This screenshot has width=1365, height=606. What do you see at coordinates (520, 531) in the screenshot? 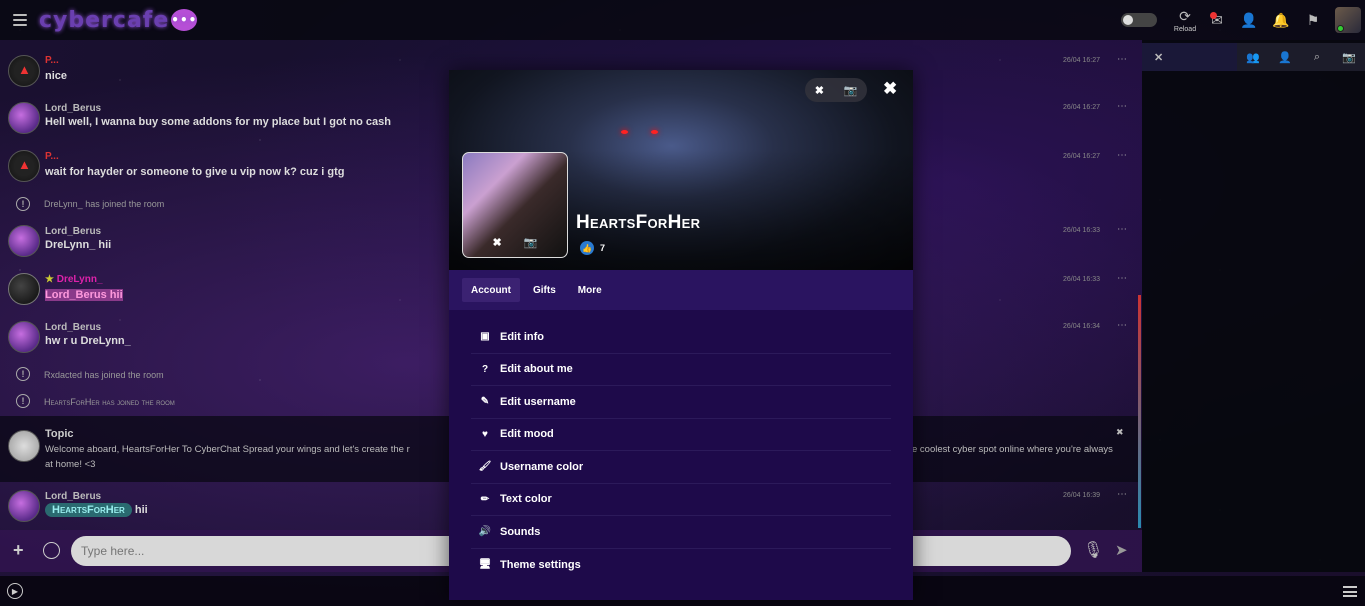
I see `menu-item-label: Sounds` at bounding box center [520, 531].